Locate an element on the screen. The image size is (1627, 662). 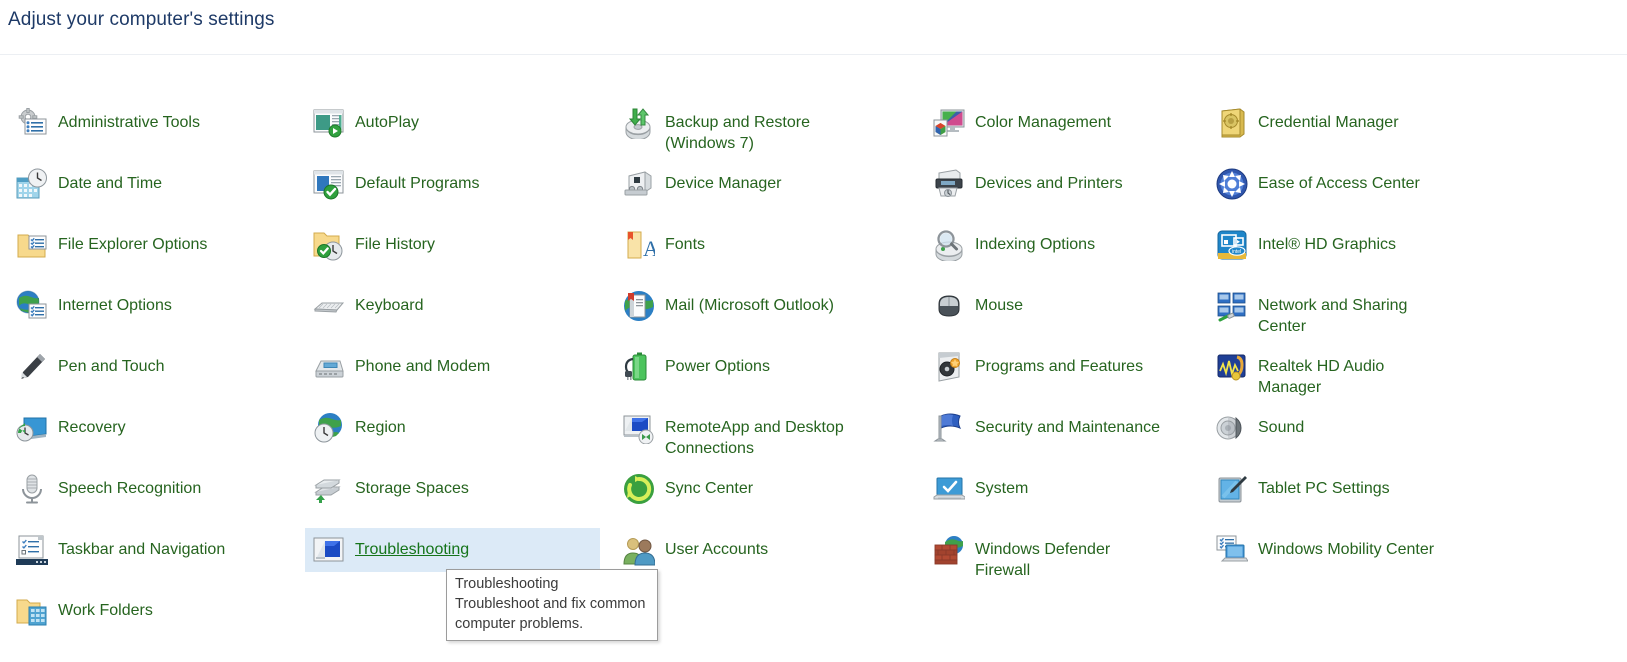
control-panel-item-label: Internet Options is located at coordinates (115, 305).